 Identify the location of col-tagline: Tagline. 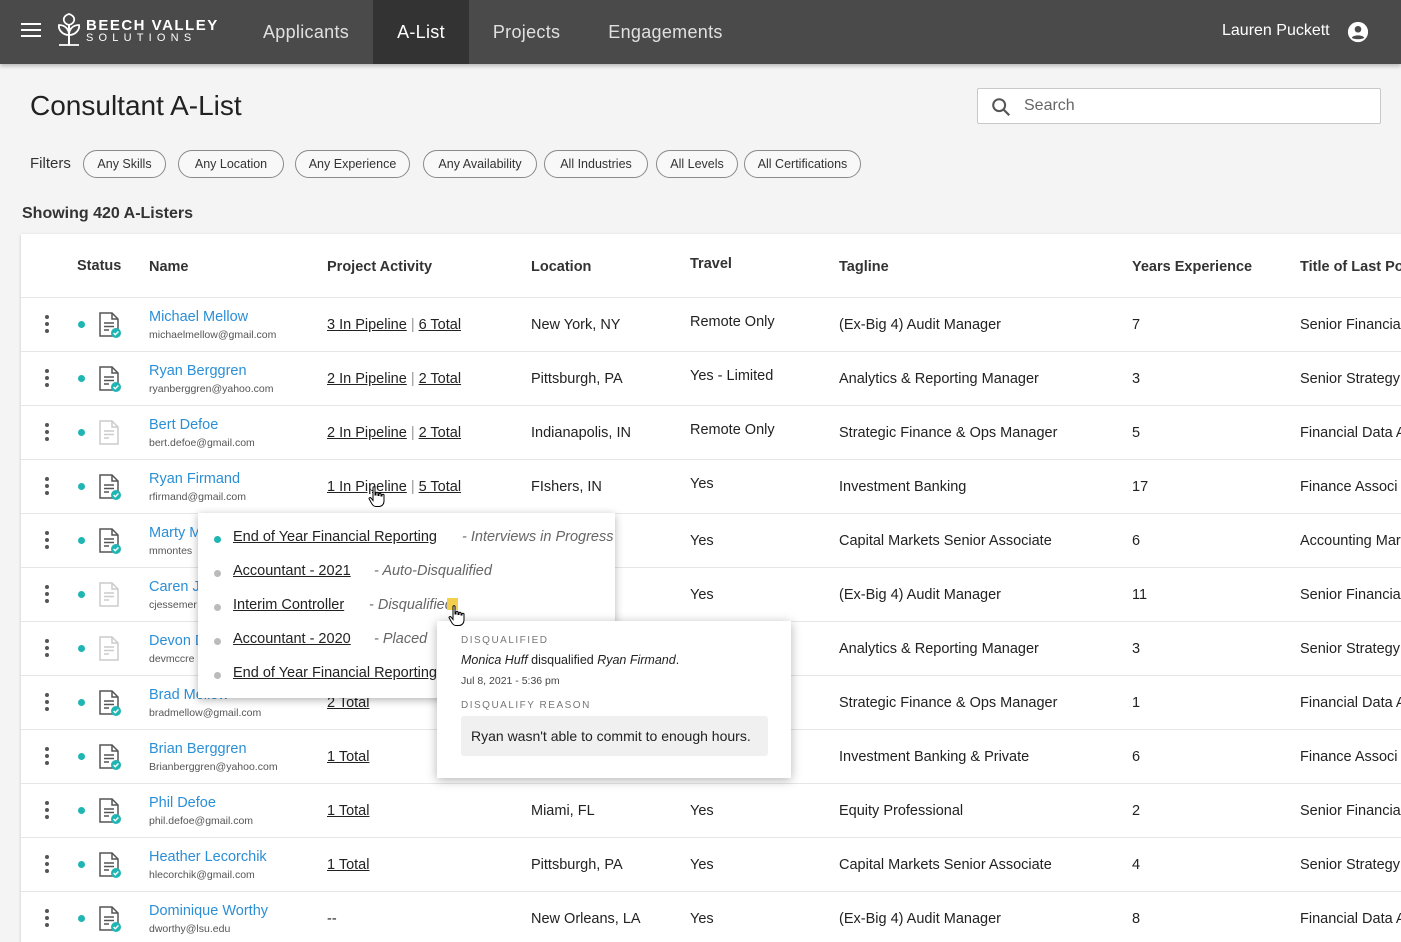
(864, 267).